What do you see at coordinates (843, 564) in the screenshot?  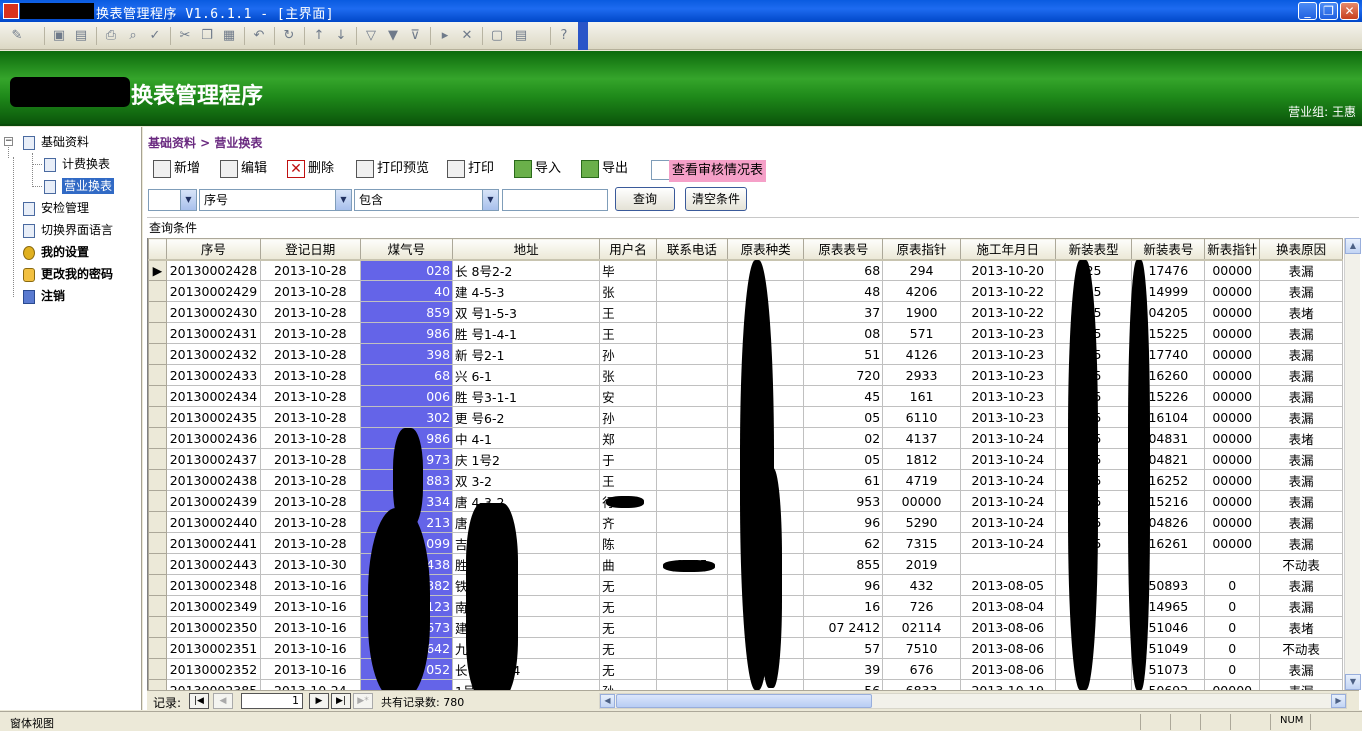 I see `table-cell: 855` at bounding box center [843, 564].